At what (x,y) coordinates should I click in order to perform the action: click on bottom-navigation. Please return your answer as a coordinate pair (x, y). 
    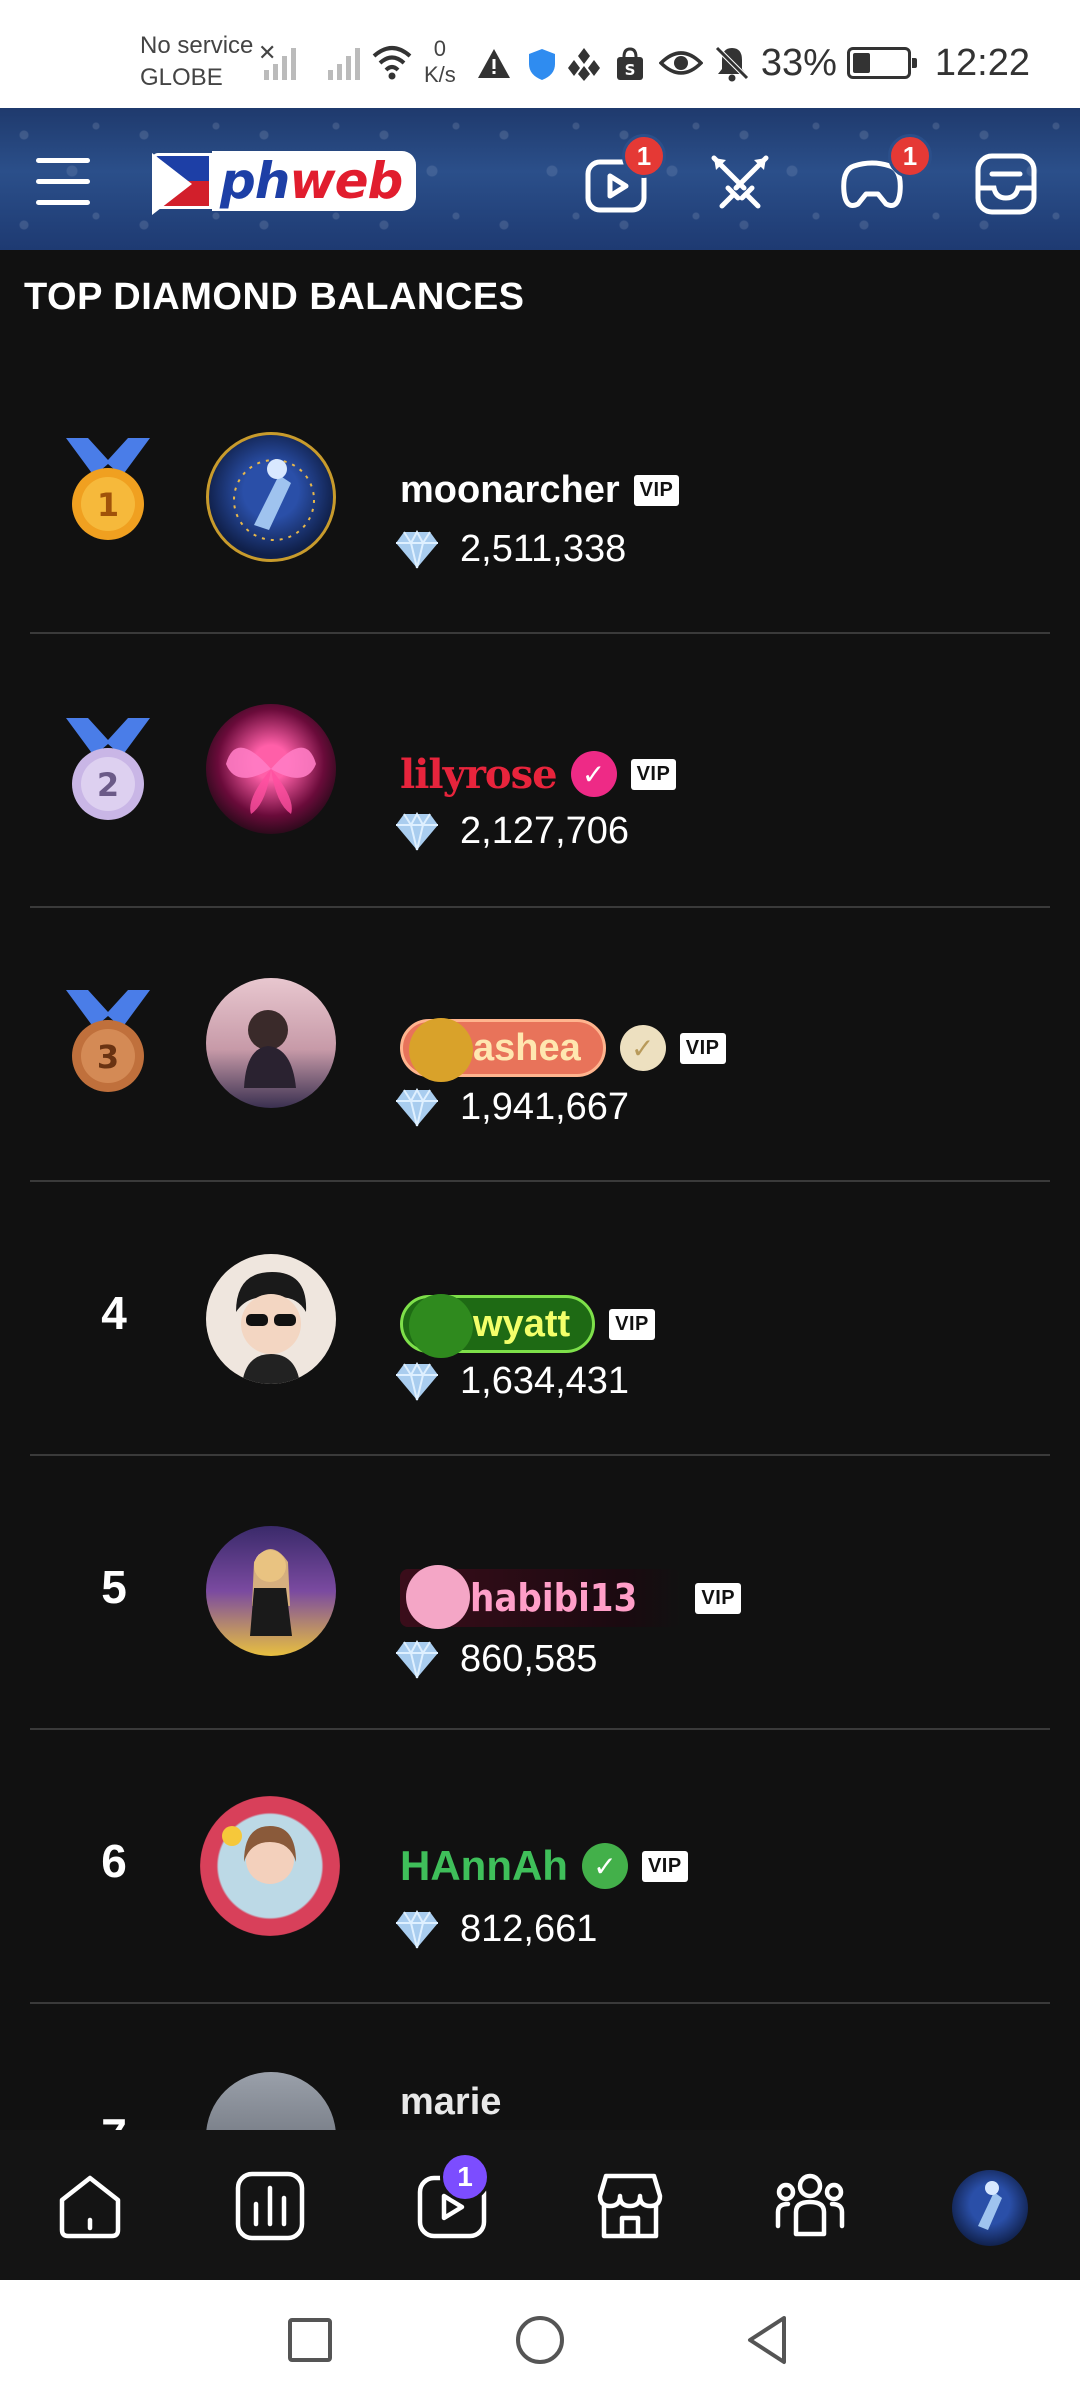
    Looking at the image, I should click on (540, 2205).